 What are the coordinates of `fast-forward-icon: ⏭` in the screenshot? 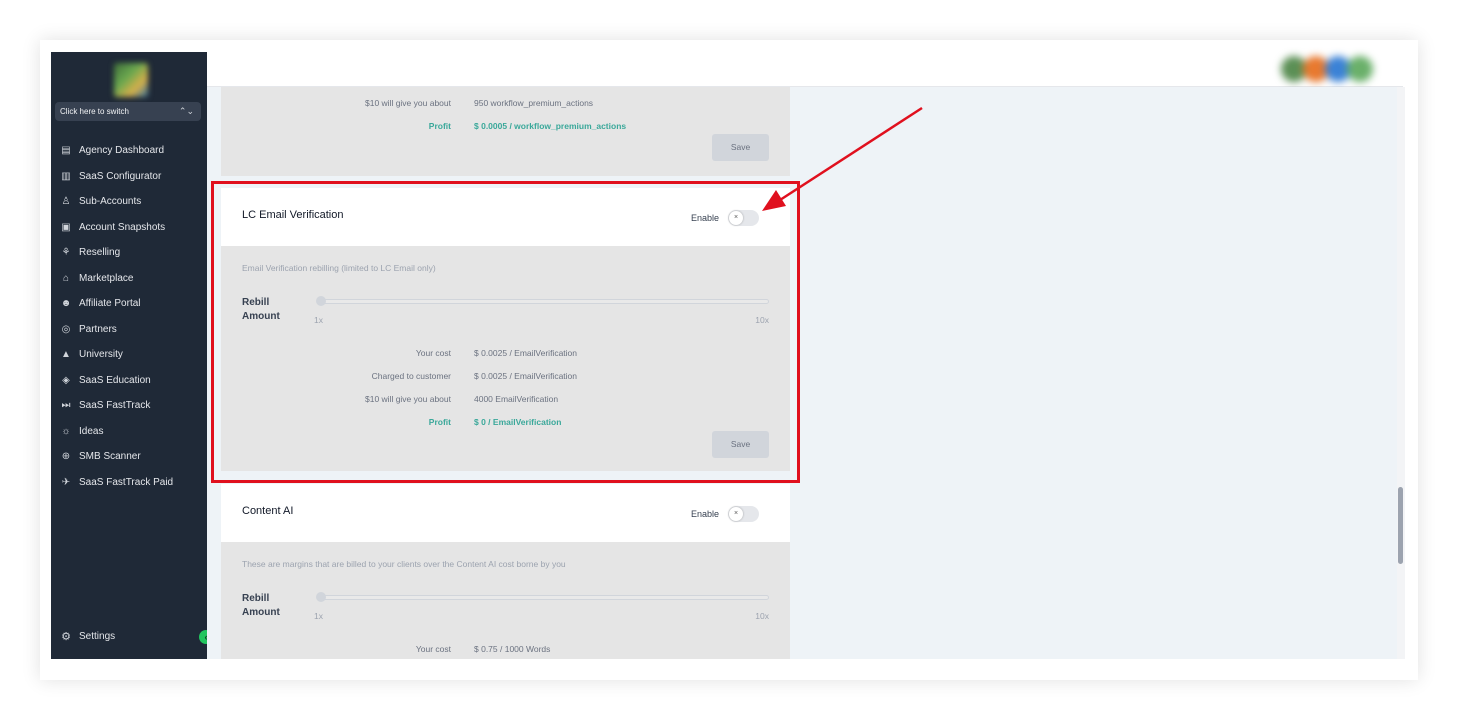 It's located at (66, 406).